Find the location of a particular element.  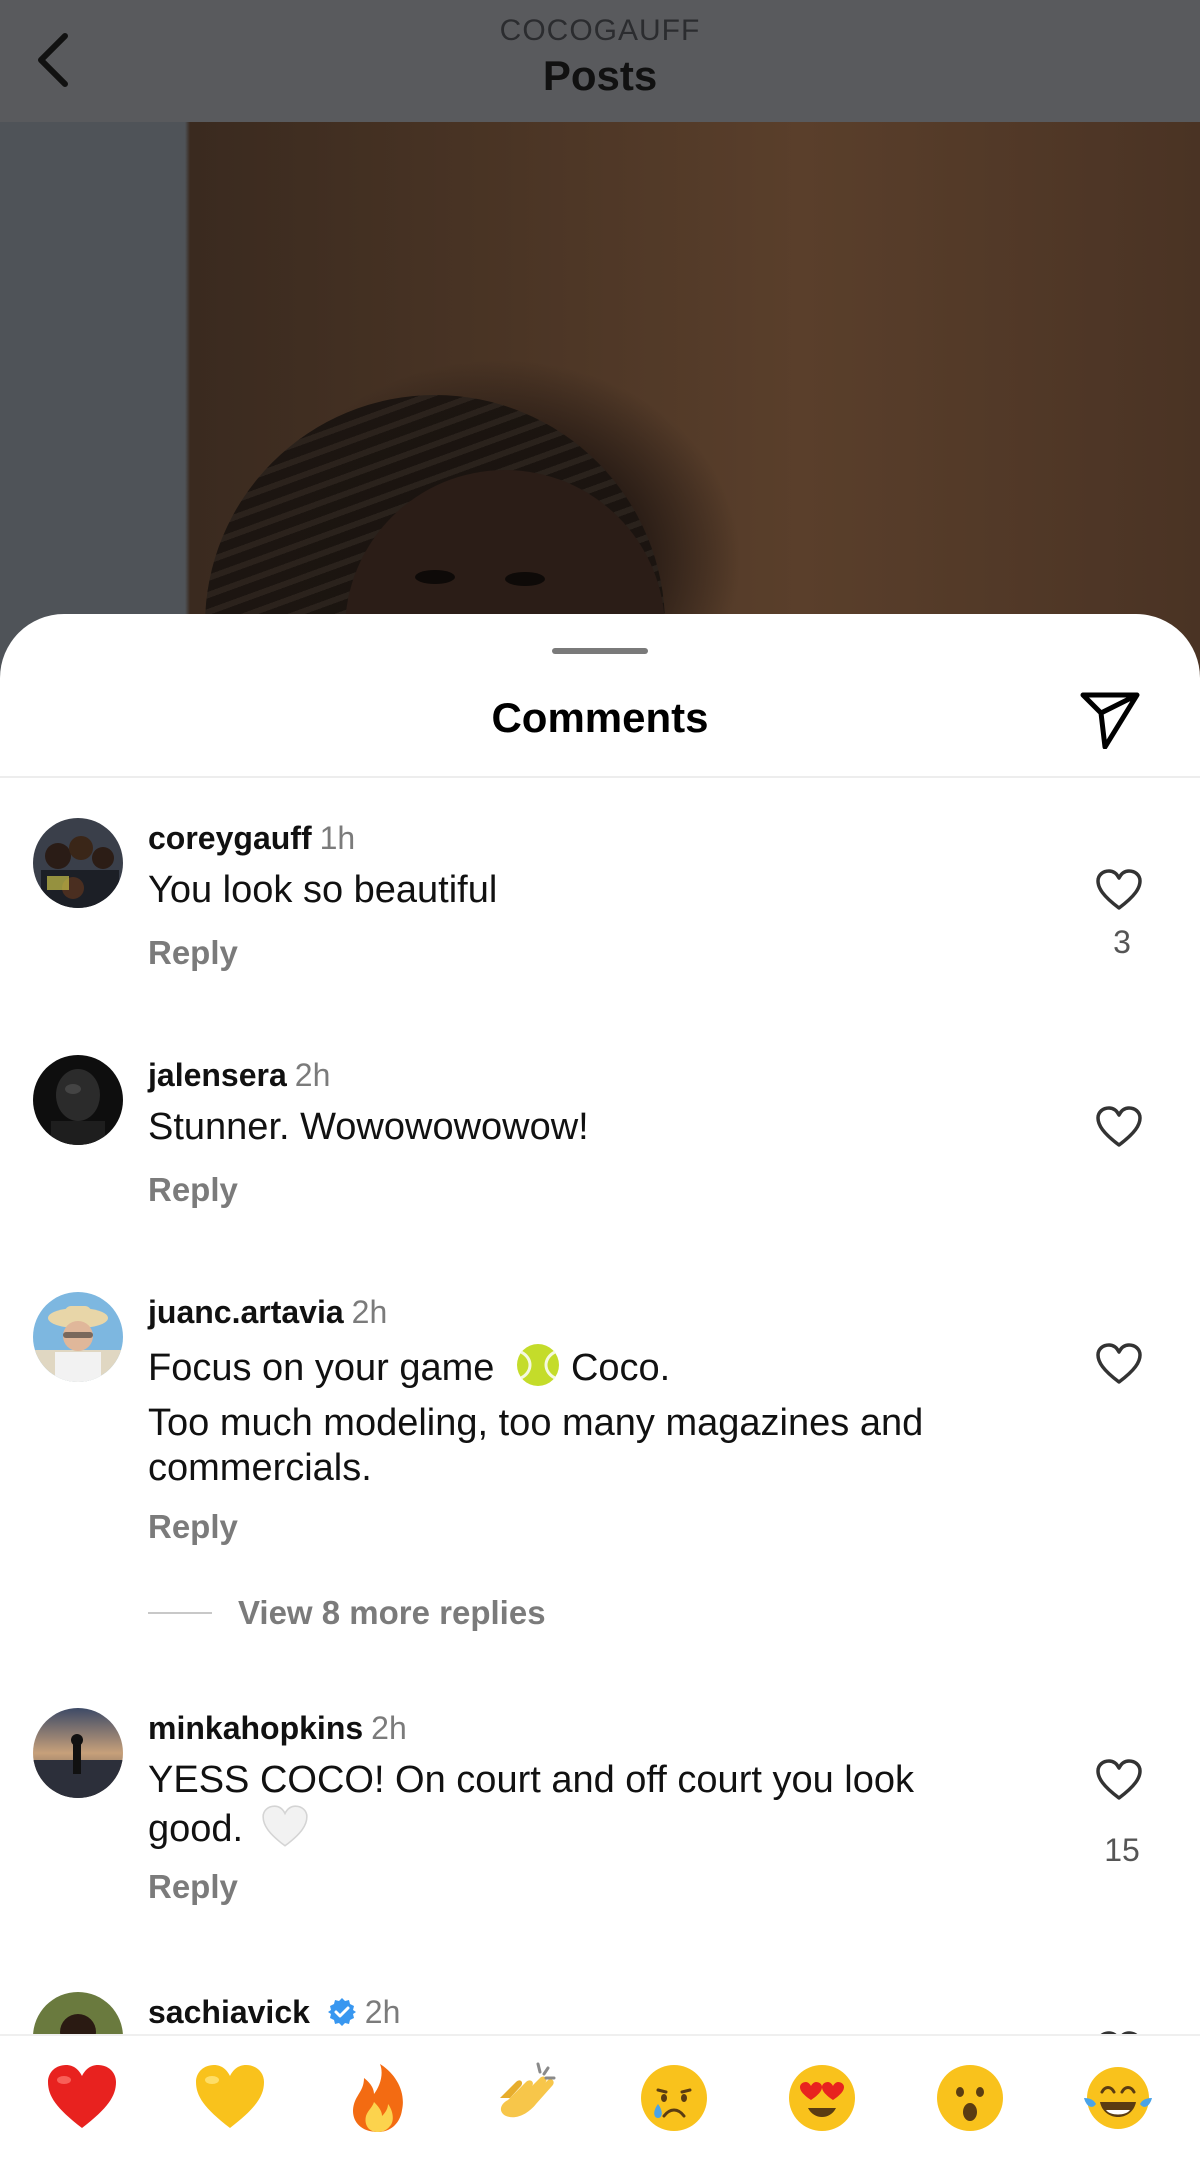

account-name: COCOGAUFF is located at coordinates (600, 30).